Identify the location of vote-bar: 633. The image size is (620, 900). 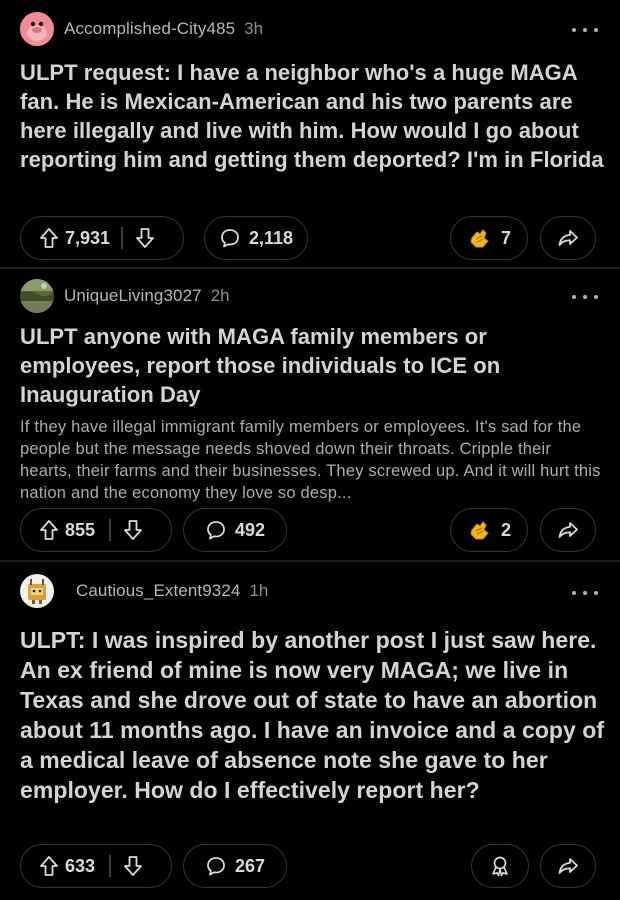
(96, 866).